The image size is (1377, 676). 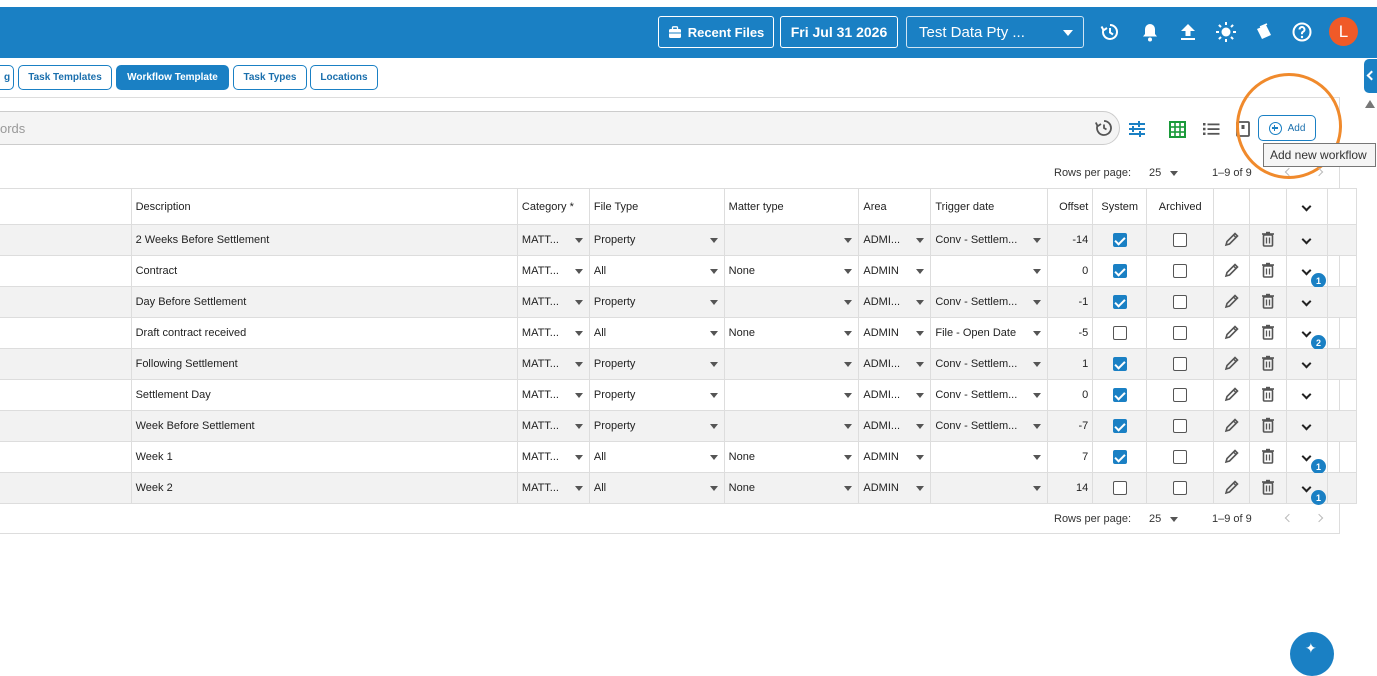 I want to click on avatar: L, so click(x=1343, y=31).